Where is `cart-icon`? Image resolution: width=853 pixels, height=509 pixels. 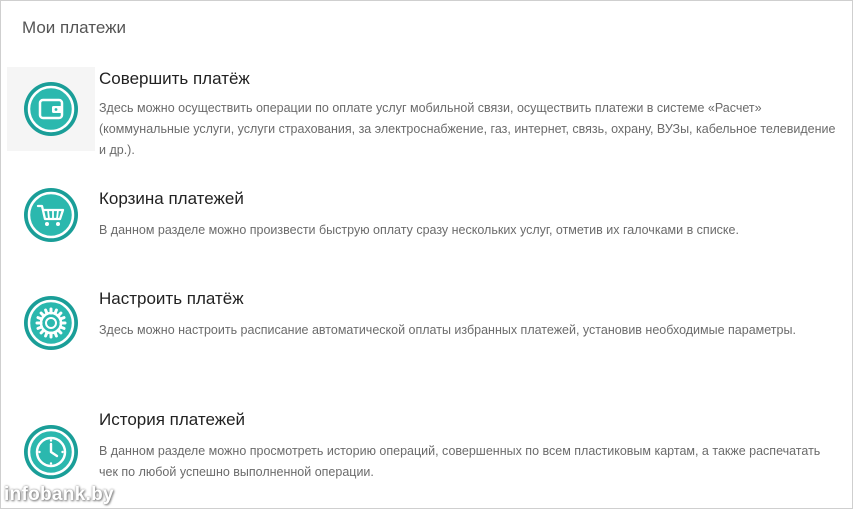
cart-icon is located at coordinates (51, 215).